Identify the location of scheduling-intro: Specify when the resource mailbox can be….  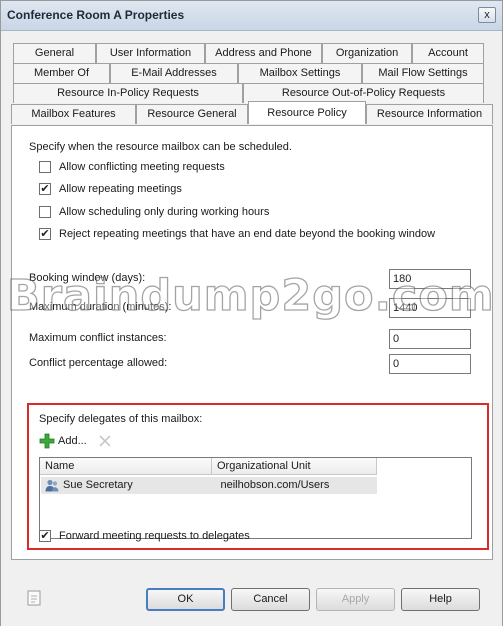
(160, 147).